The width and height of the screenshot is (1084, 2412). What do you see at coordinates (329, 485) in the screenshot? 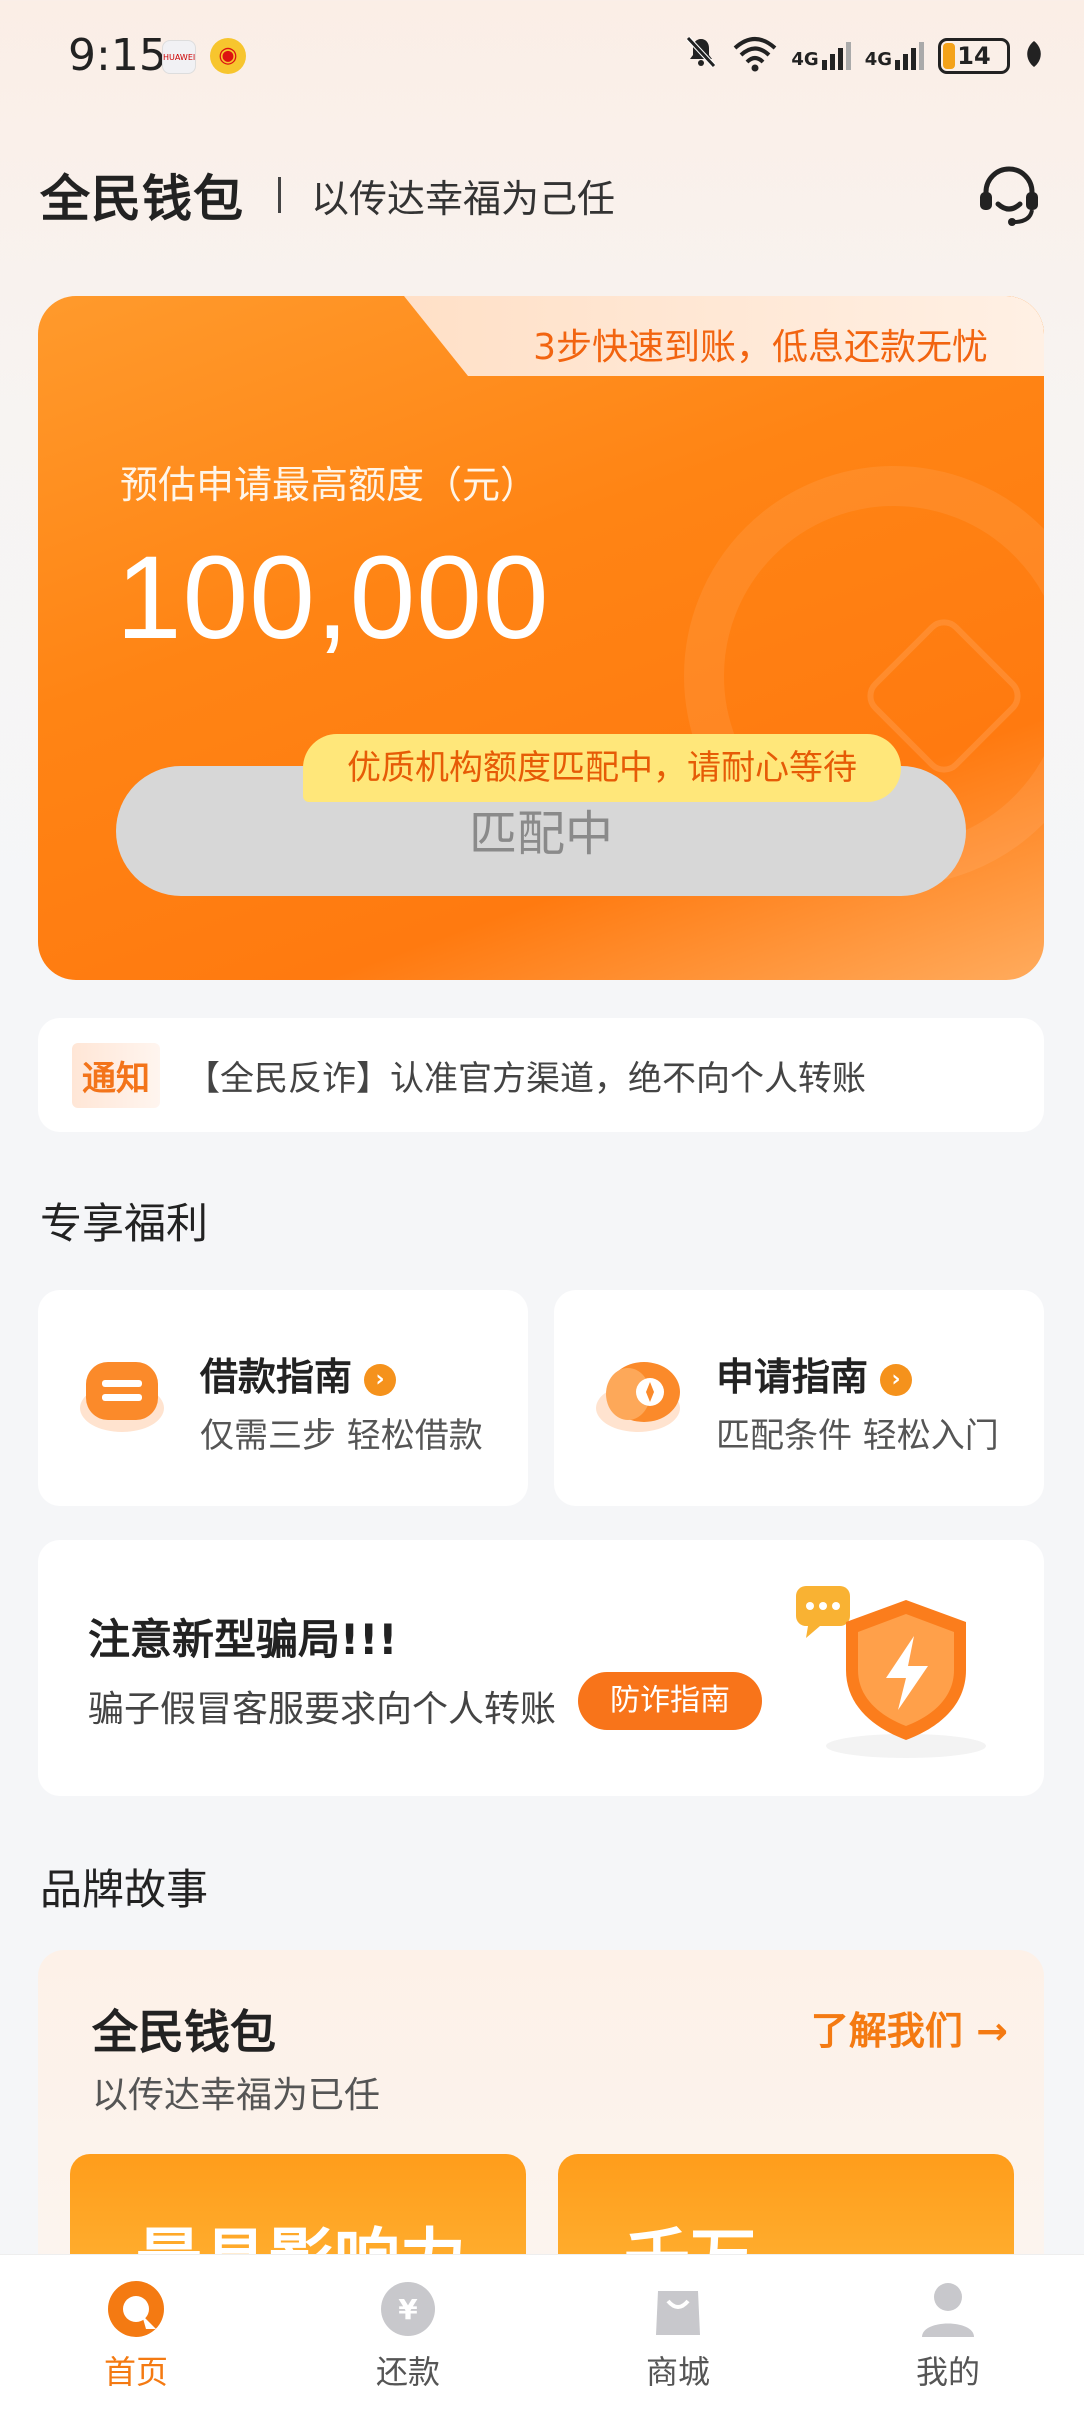
I see `limit-label: 预估申请最高额度（元）` at bounding box center [329, 485].